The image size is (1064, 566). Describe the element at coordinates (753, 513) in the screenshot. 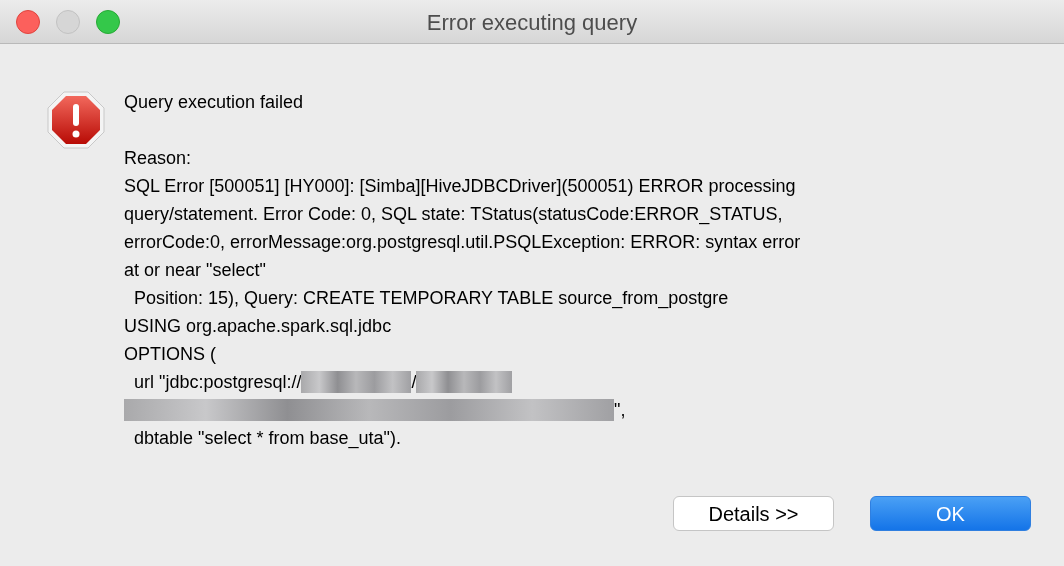

I see `details-button: Details >>` at that location.